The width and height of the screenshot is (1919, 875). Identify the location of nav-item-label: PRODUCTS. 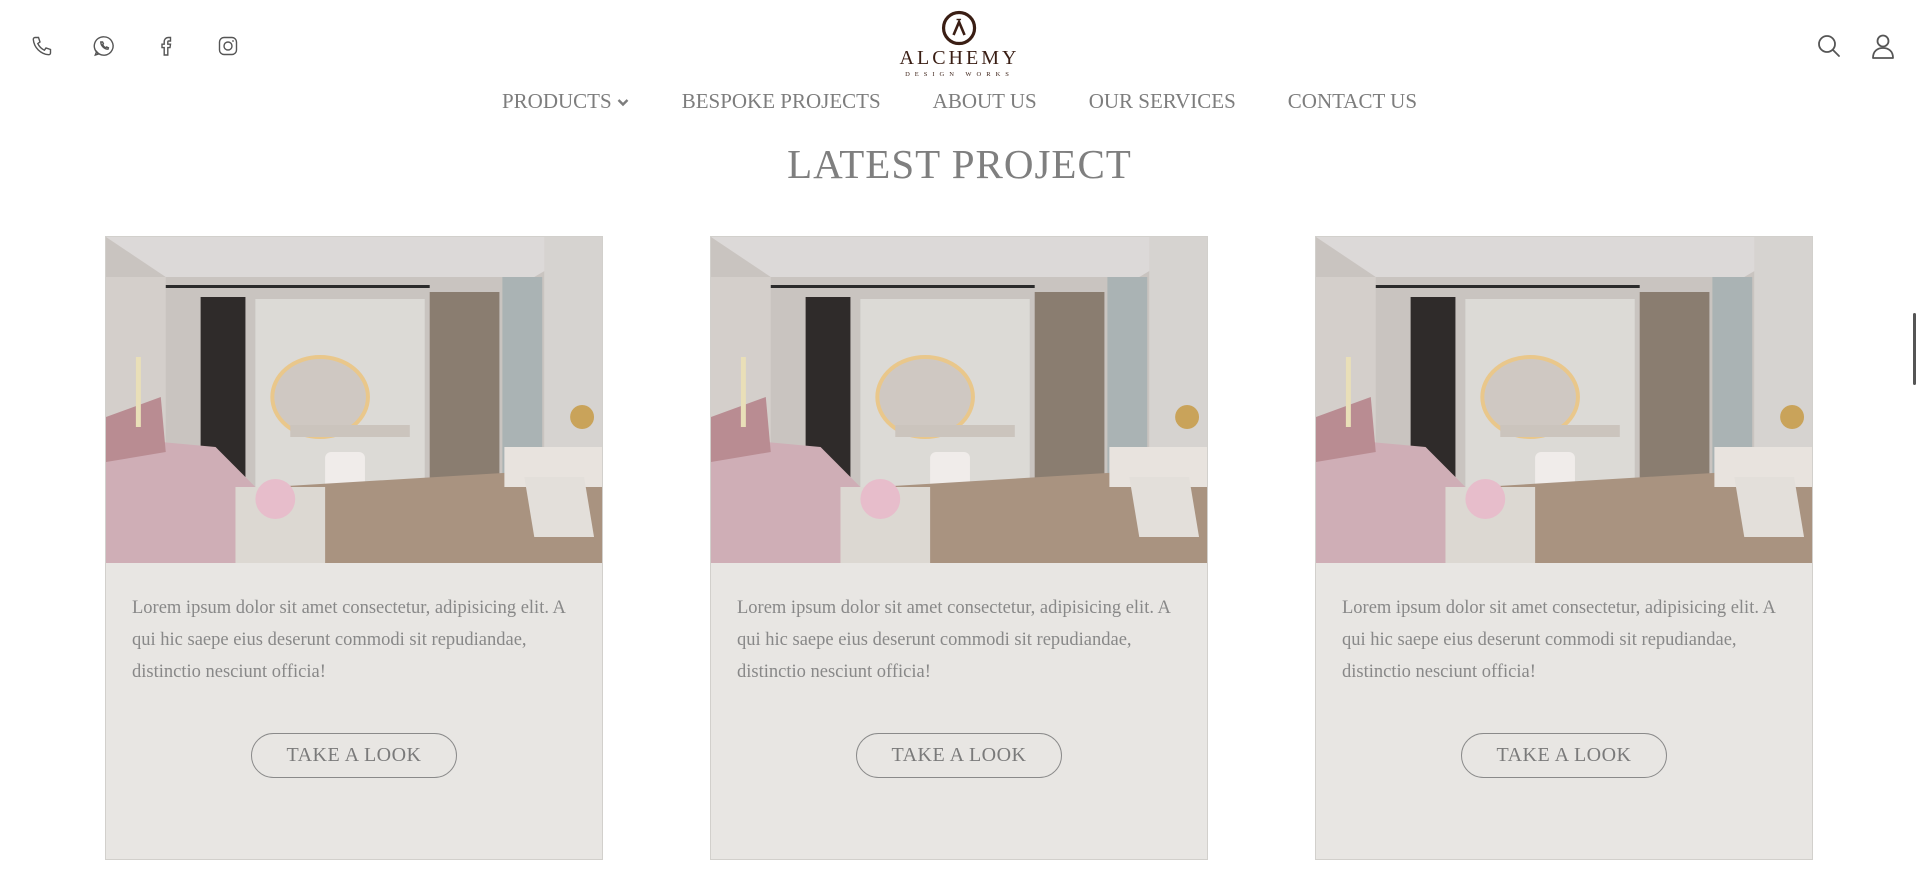
(556, 101).